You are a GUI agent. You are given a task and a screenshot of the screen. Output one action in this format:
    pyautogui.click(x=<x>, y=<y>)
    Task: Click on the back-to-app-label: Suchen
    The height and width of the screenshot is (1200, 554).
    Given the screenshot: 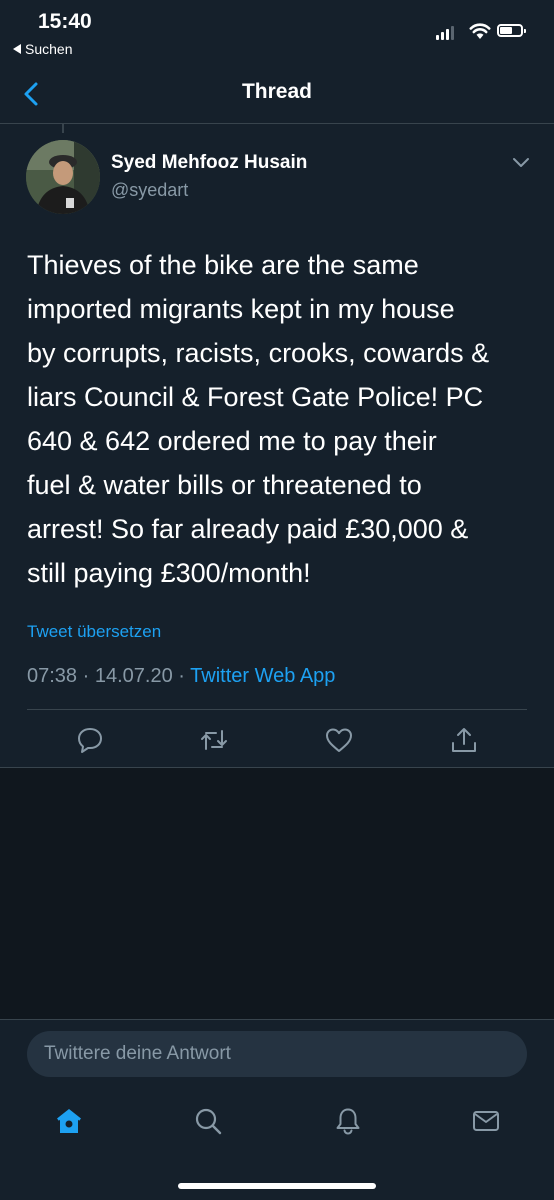 What is the action you would take?
    pyautogui.click(x=49, y=49)
    